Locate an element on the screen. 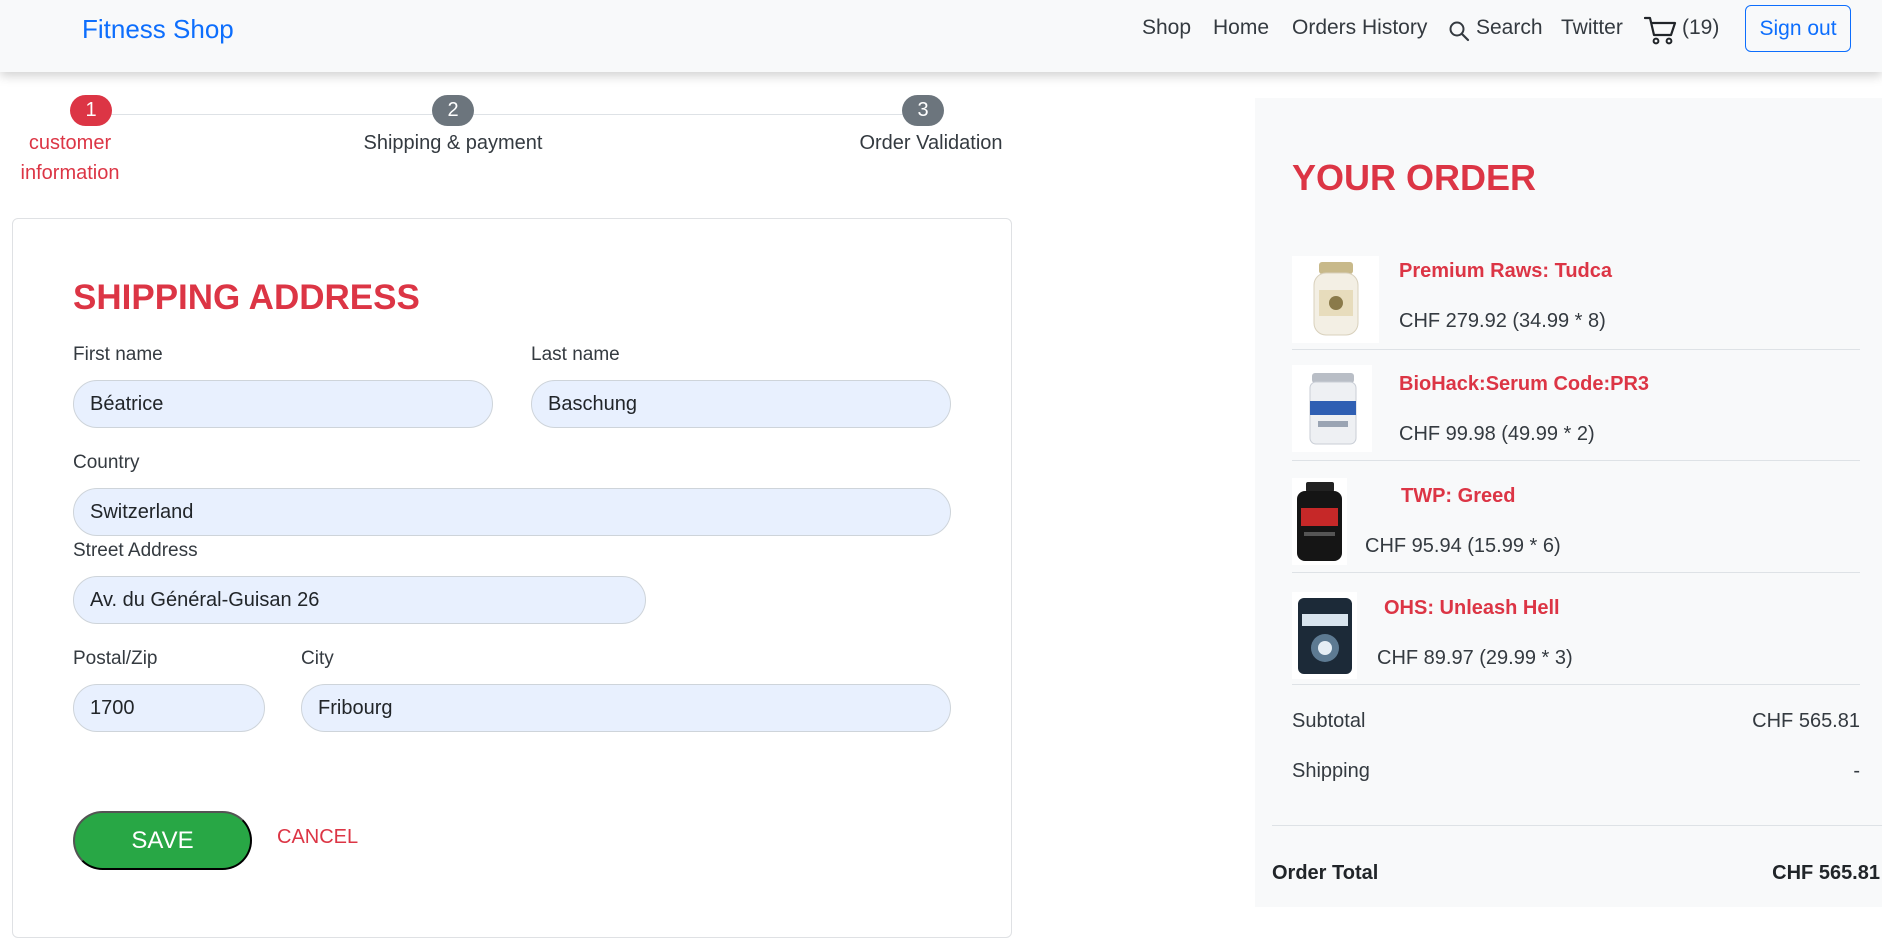 This screenshot has height=938, width=1882. shipping-value: - is located at coordinates (1856, 771).